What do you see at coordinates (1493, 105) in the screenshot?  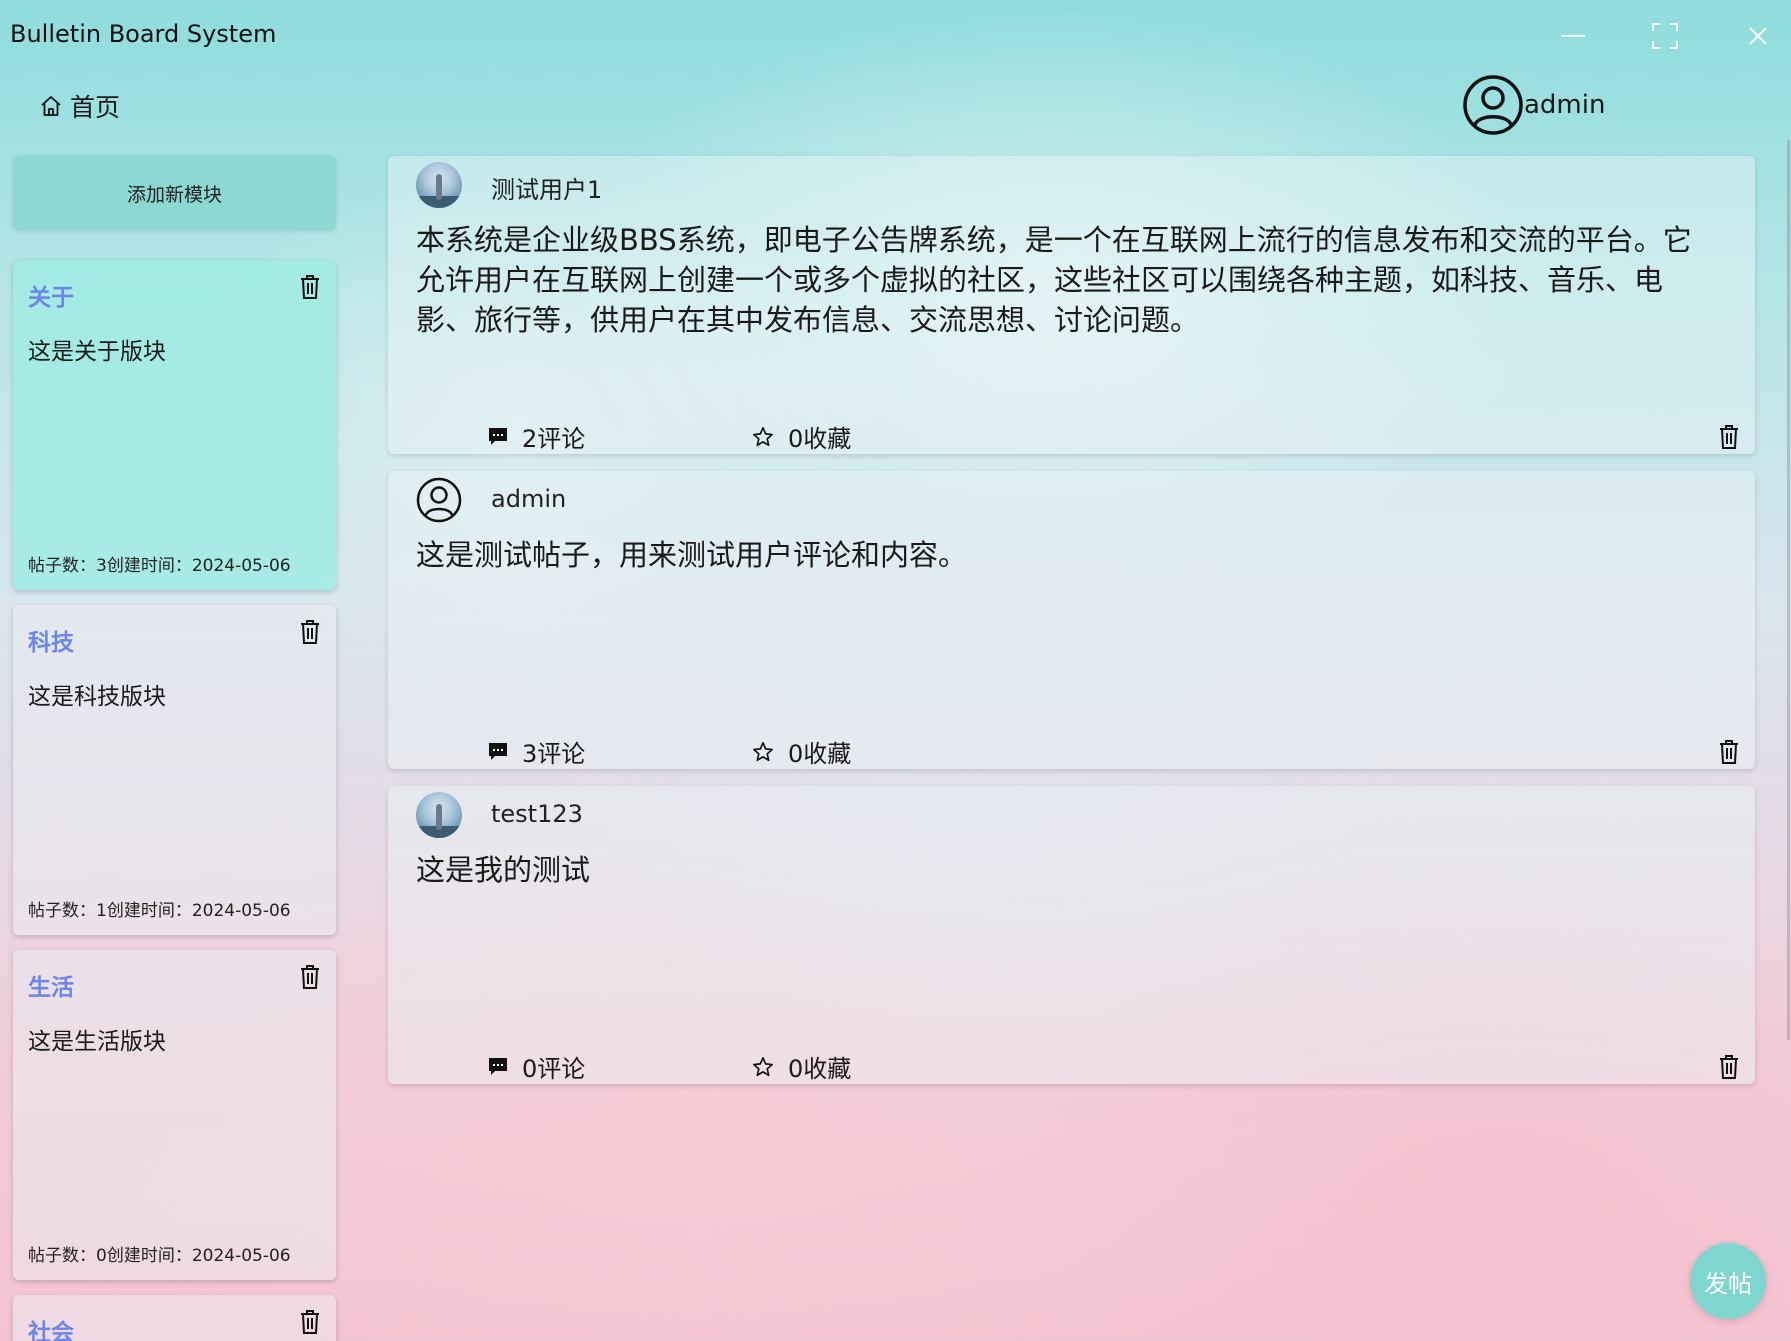 I see `user-avatar-icon` at bounding box center [1493, 105].